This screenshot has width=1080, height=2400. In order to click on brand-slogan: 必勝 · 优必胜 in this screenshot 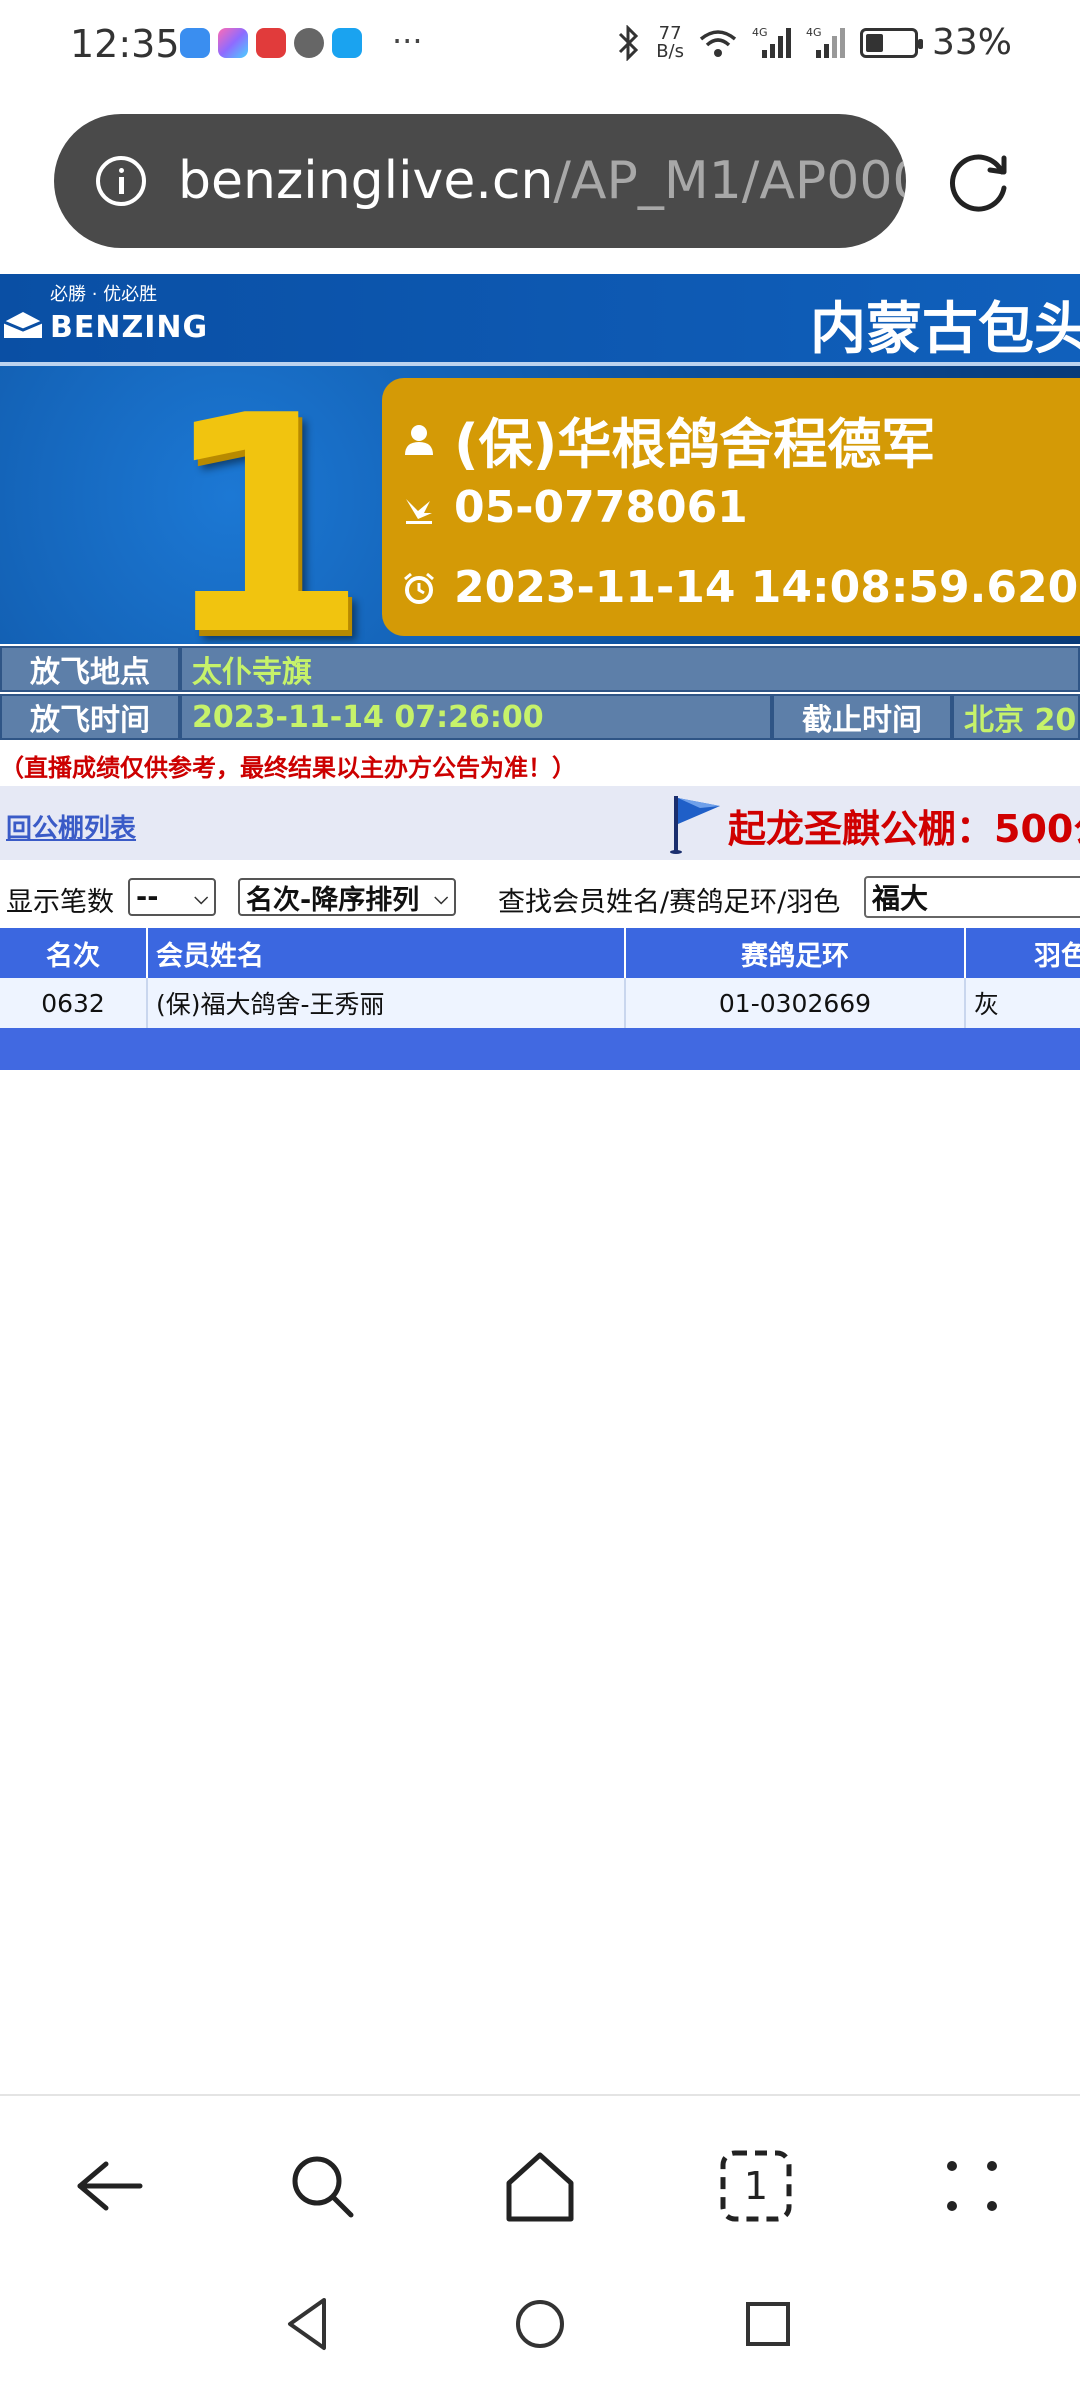, I will do `click(104, 294)`.